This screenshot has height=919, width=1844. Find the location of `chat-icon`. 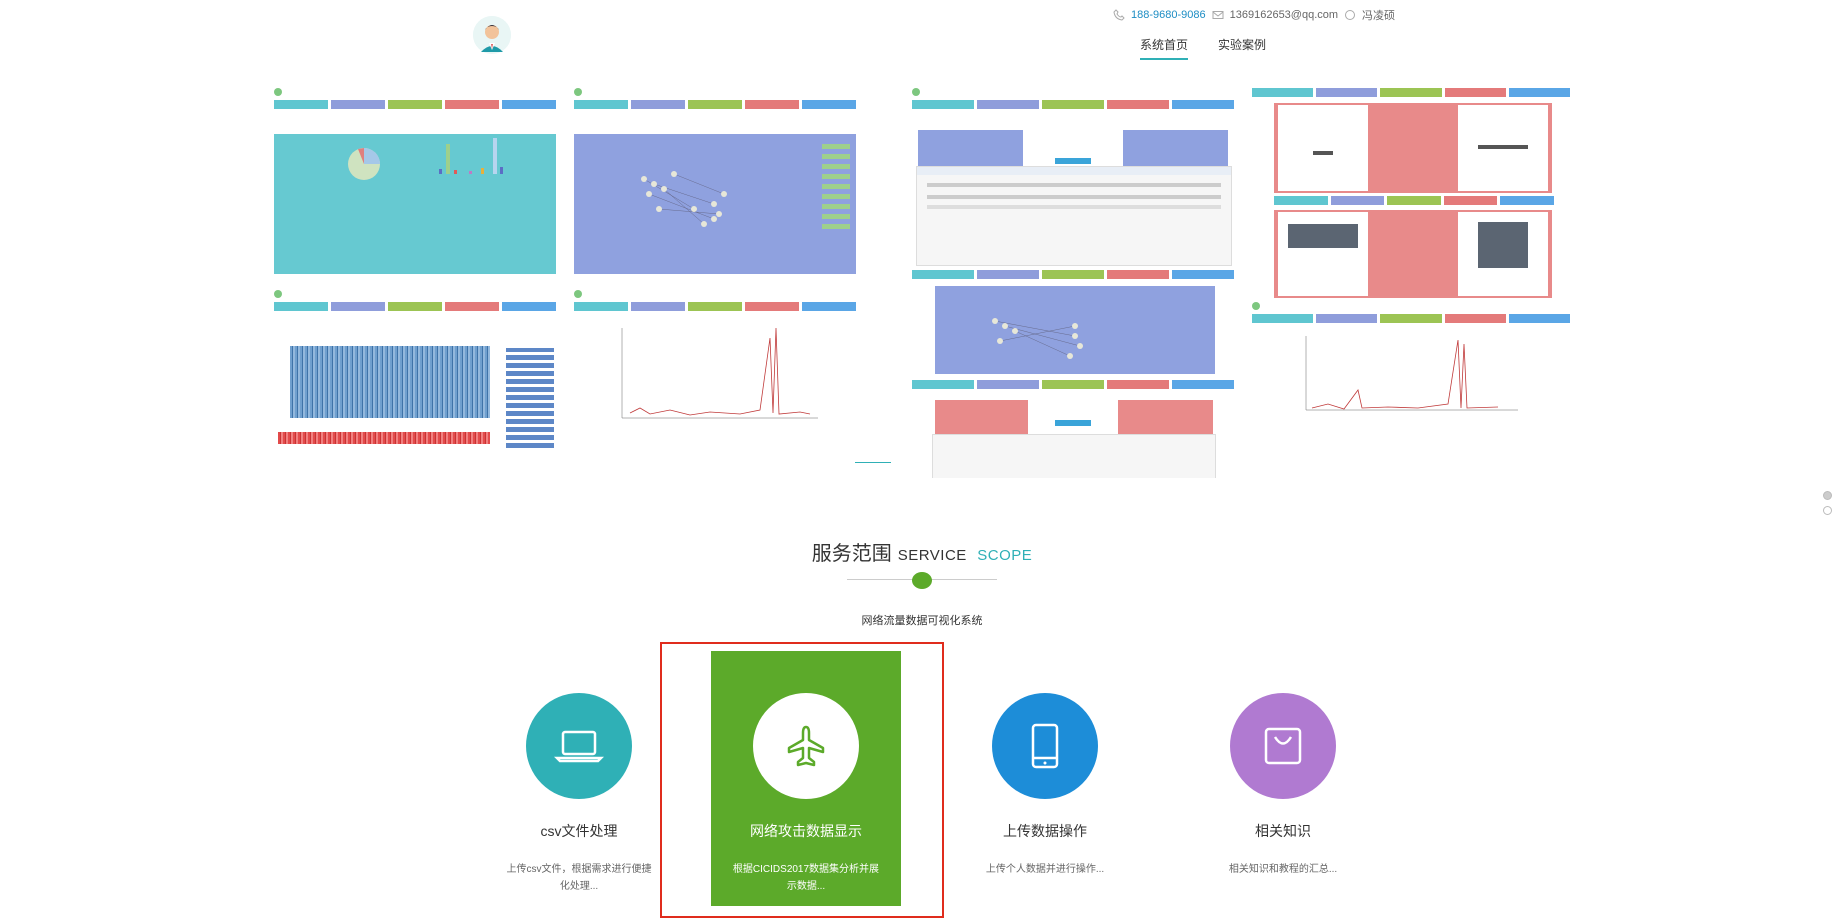

chat-icon is located at coordinates (1350, 15).